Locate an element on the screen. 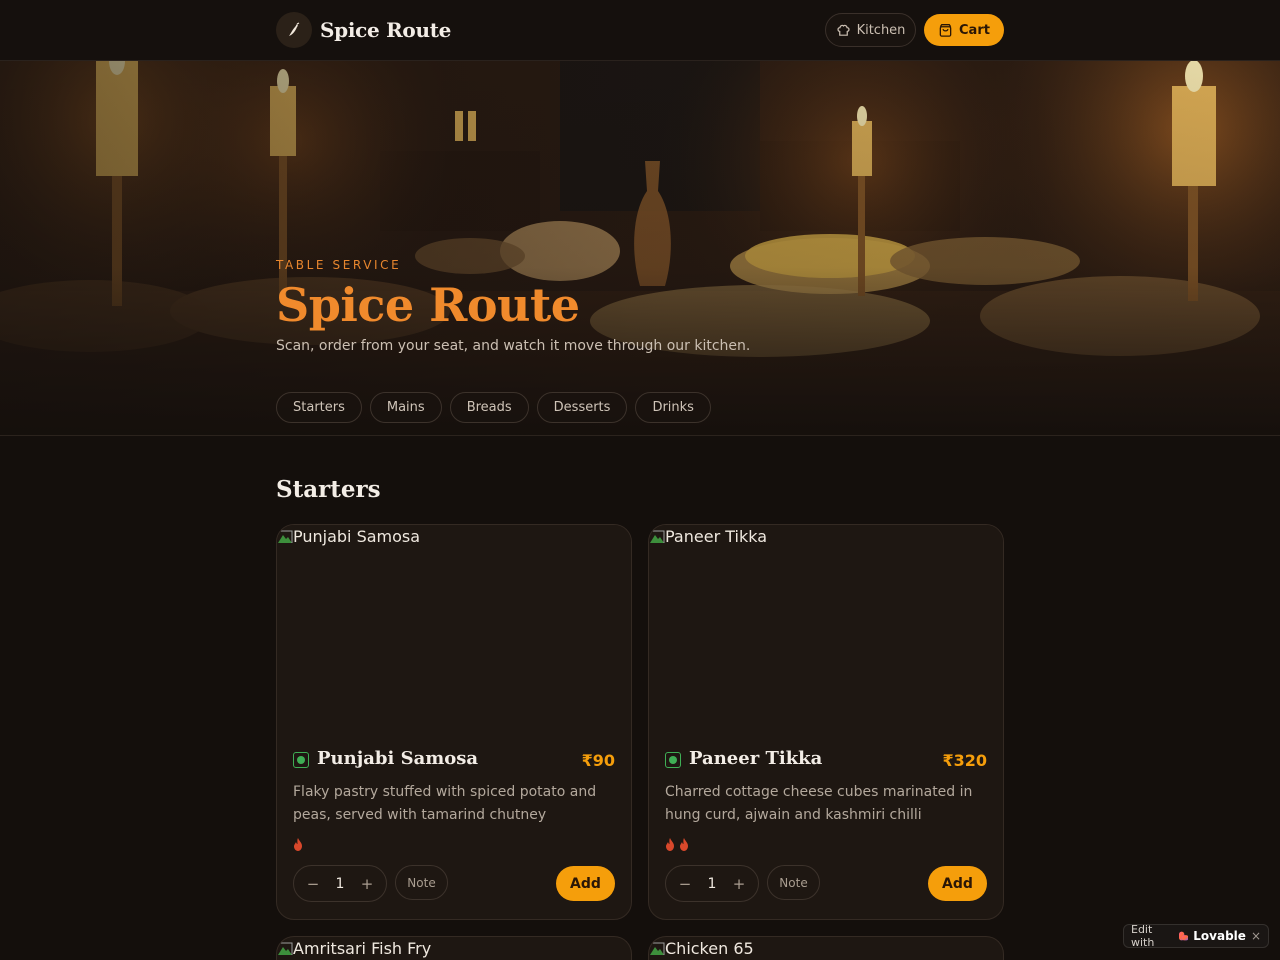  shopping-bag-icon is located at coordinates (945, 30).